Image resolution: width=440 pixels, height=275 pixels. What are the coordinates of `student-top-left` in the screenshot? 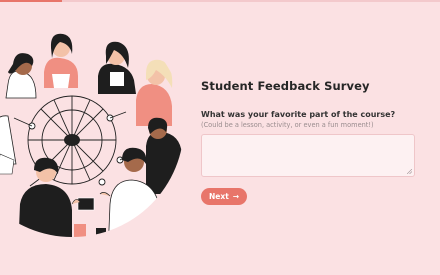 It's located at (21, 76).